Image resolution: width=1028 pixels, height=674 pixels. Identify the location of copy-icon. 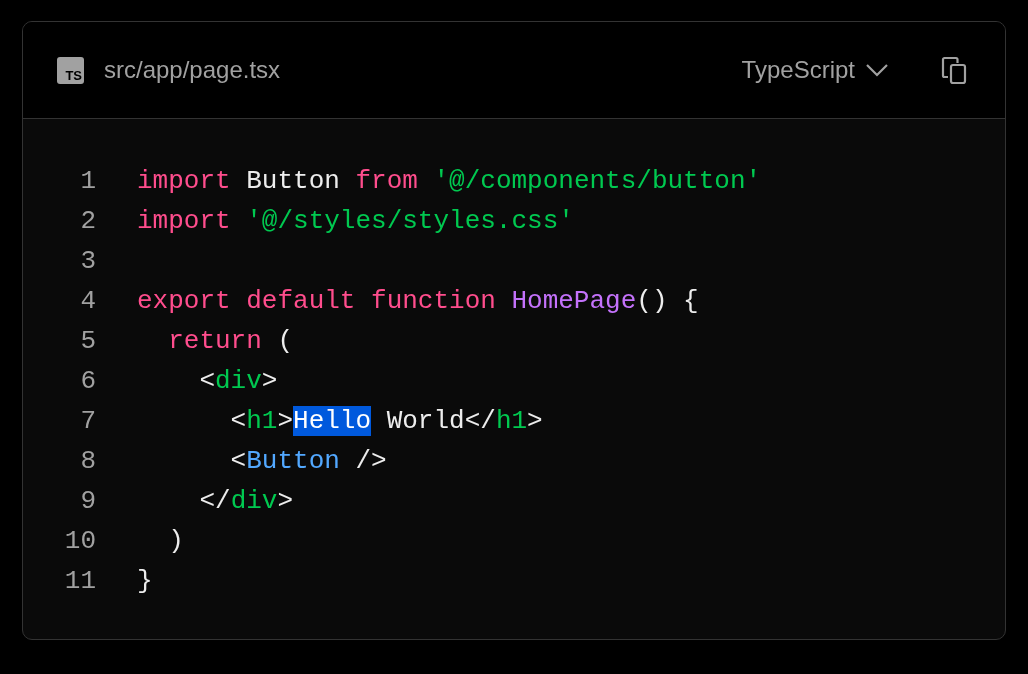
(954, 70).